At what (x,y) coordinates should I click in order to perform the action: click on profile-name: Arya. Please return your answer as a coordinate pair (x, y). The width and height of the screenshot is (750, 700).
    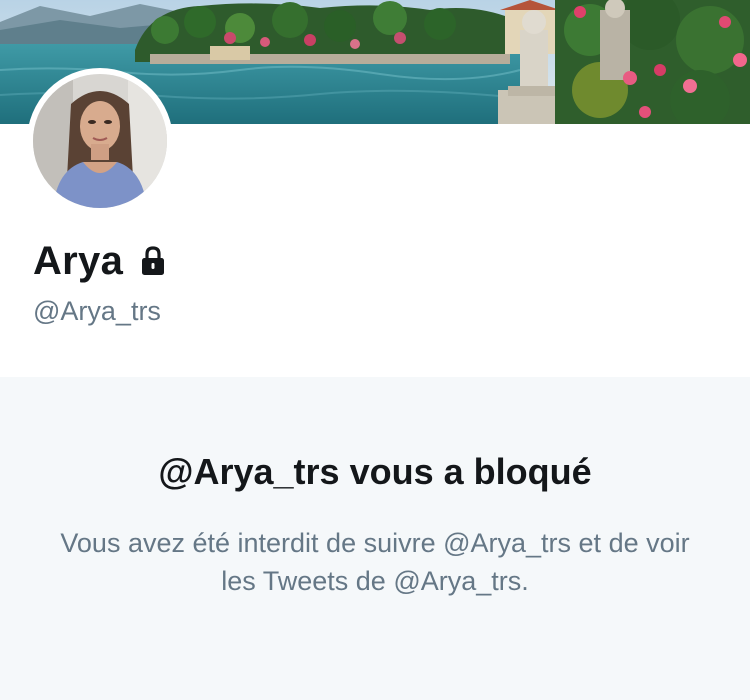
    Looking at the image, I should click on (78, 261).